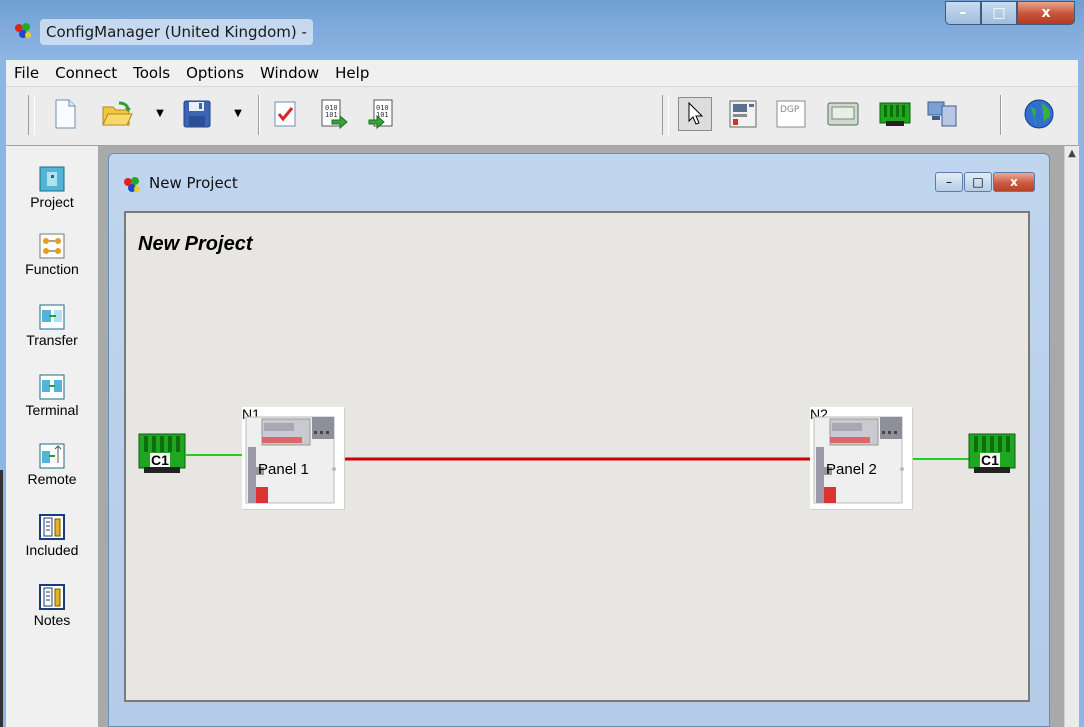  What do you see at coordinates (1, 598) in the screenshot?
I see `window-edge-shadow` at bounding box center [1, 598].